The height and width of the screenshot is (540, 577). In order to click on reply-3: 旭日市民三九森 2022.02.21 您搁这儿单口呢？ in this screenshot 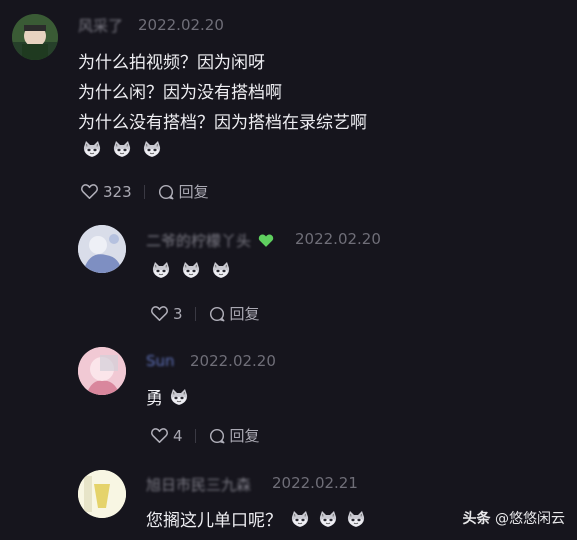, I will do `click(288, 500)`.